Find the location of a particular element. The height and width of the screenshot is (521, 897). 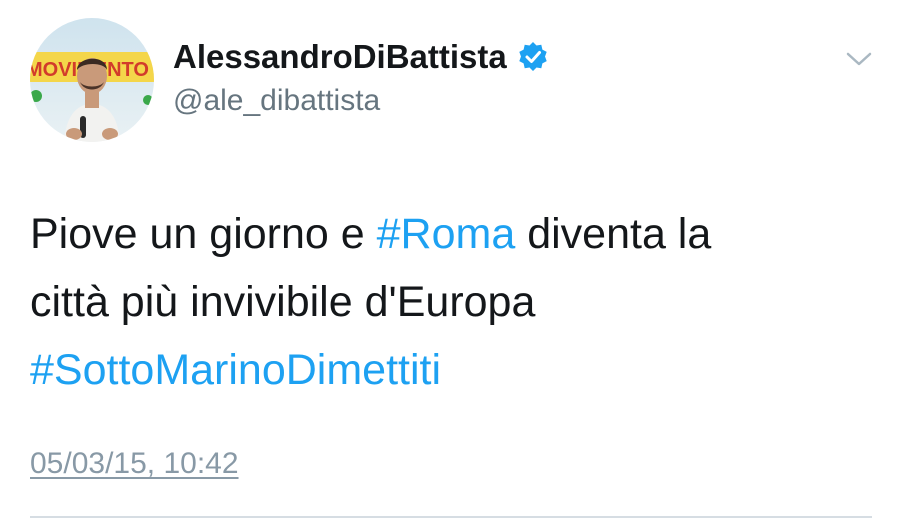

avatar: MOVIMENTO is located at coordinates (92, 80).